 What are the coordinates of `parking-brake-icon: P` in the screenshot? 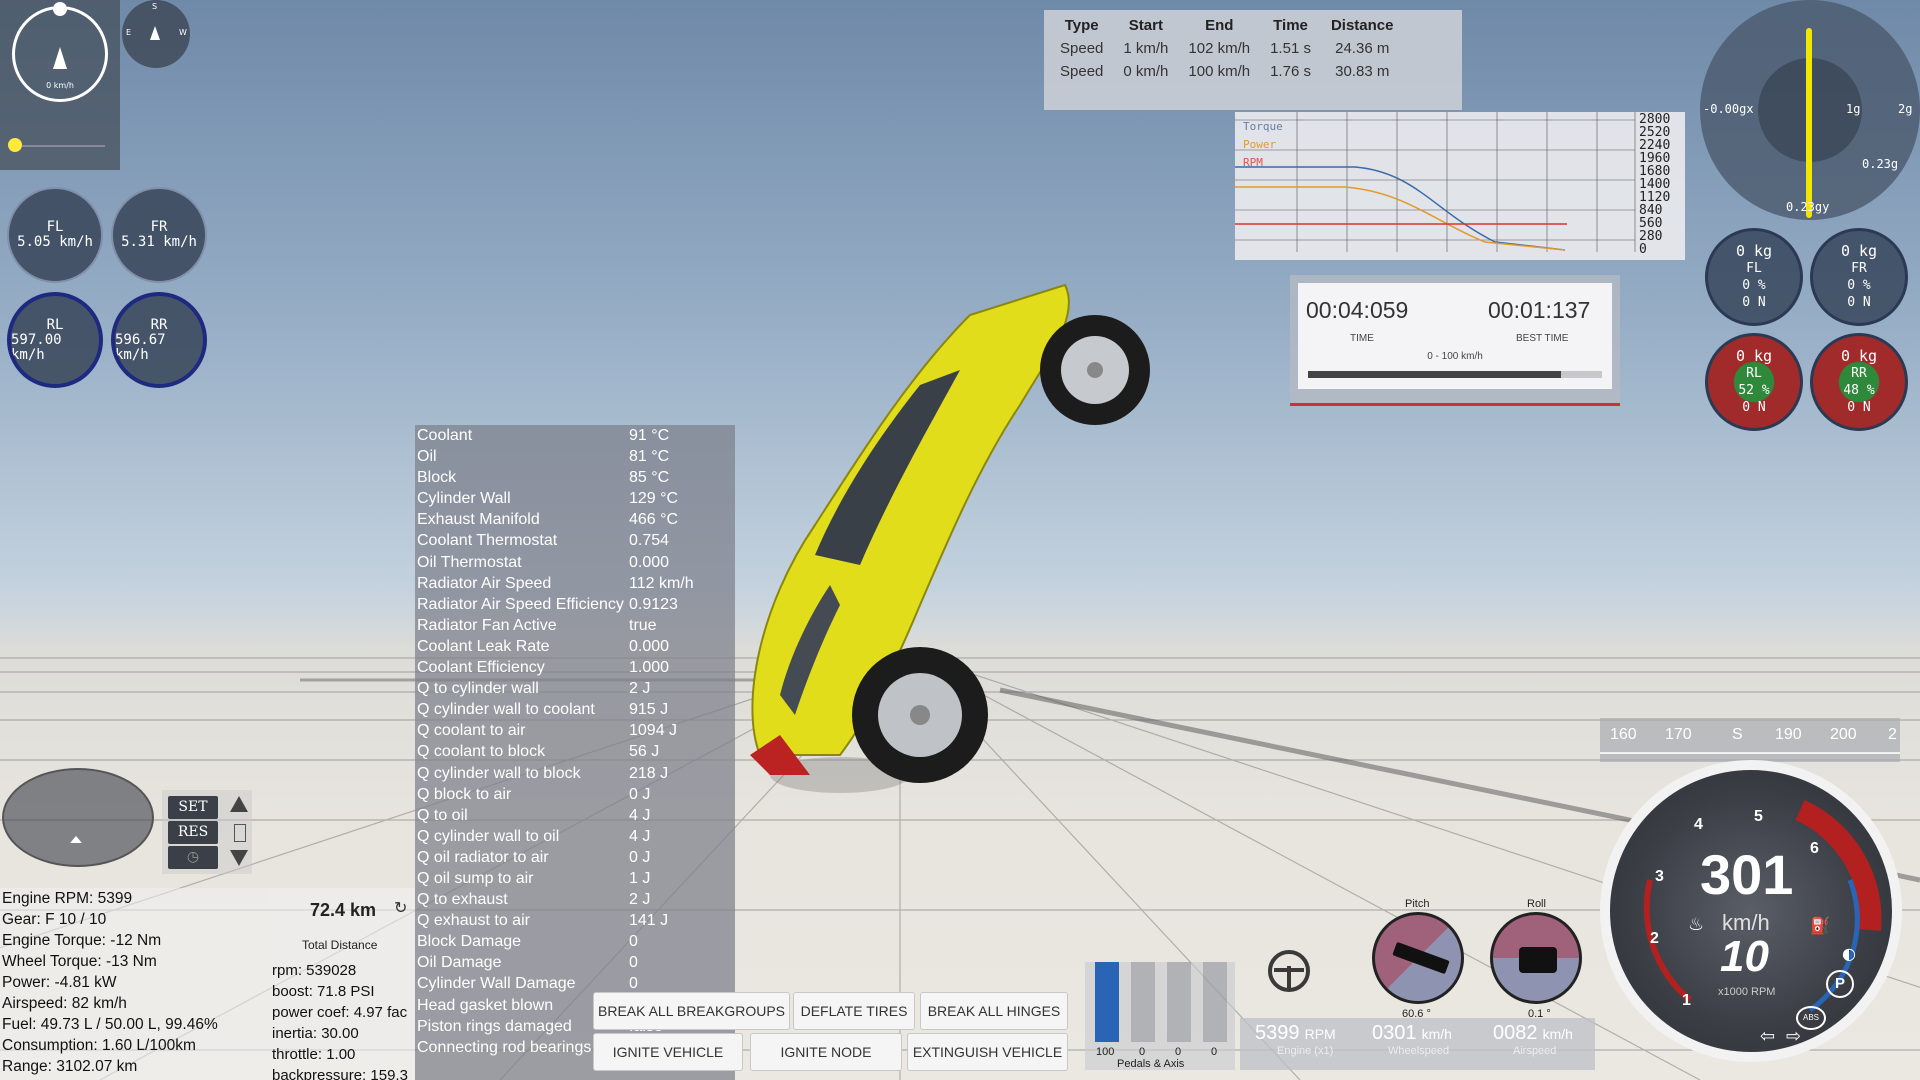 It's located at (1840, 984).